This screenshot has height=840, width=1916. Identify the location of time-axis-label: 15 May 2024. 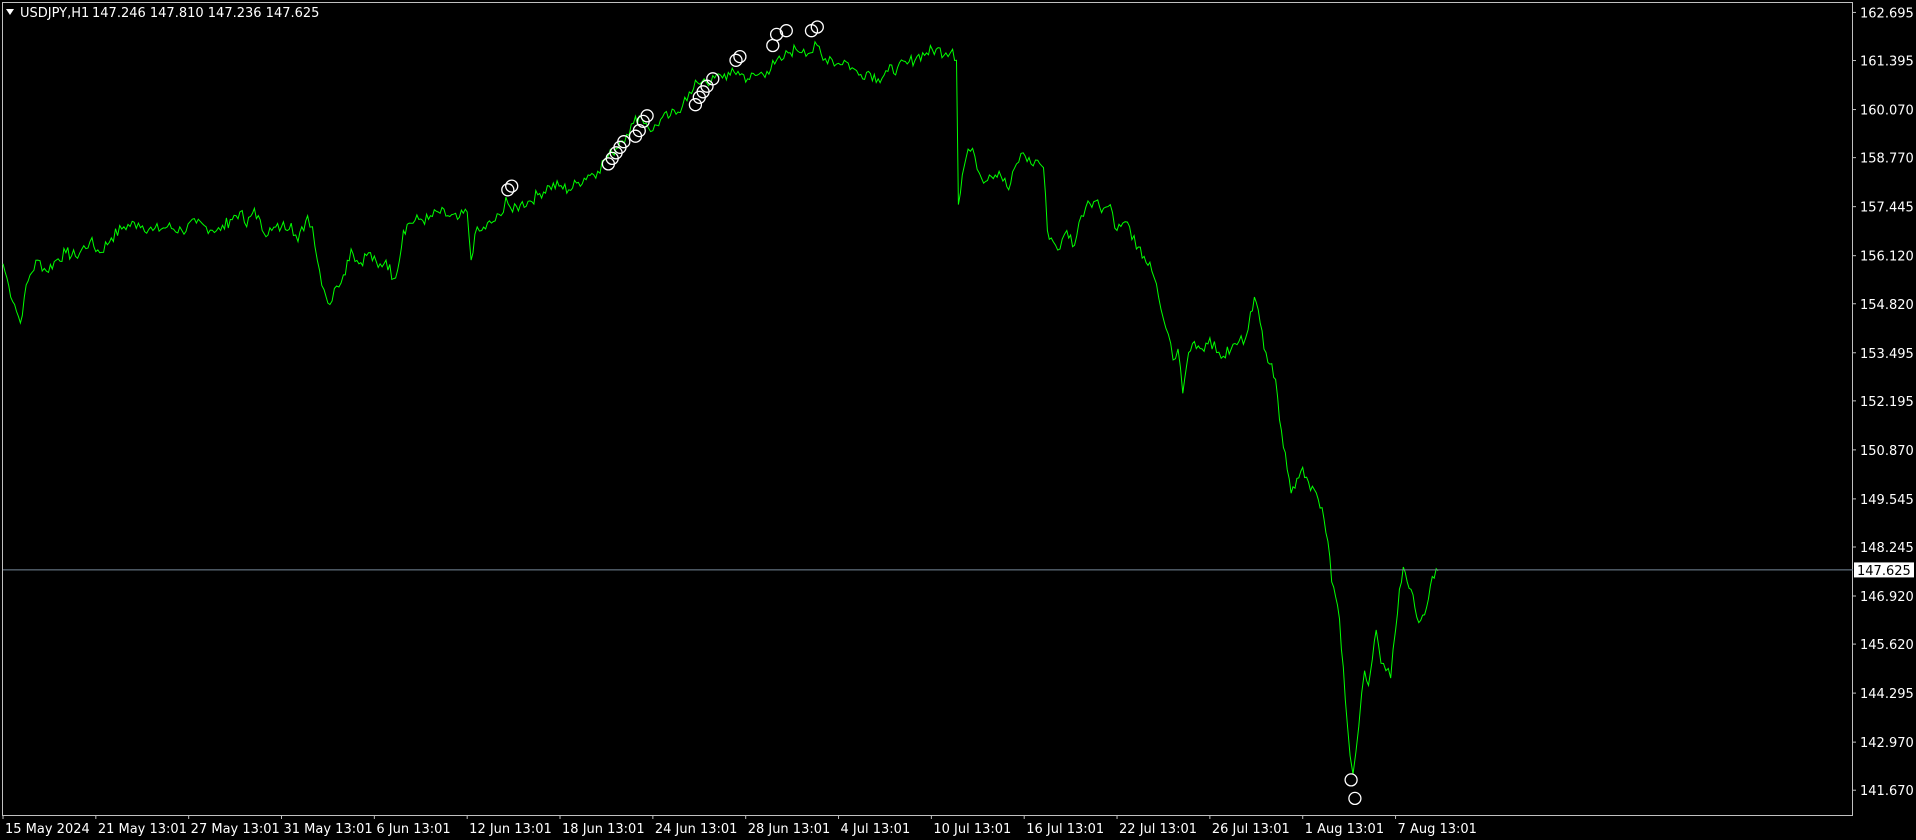
(47, 829).